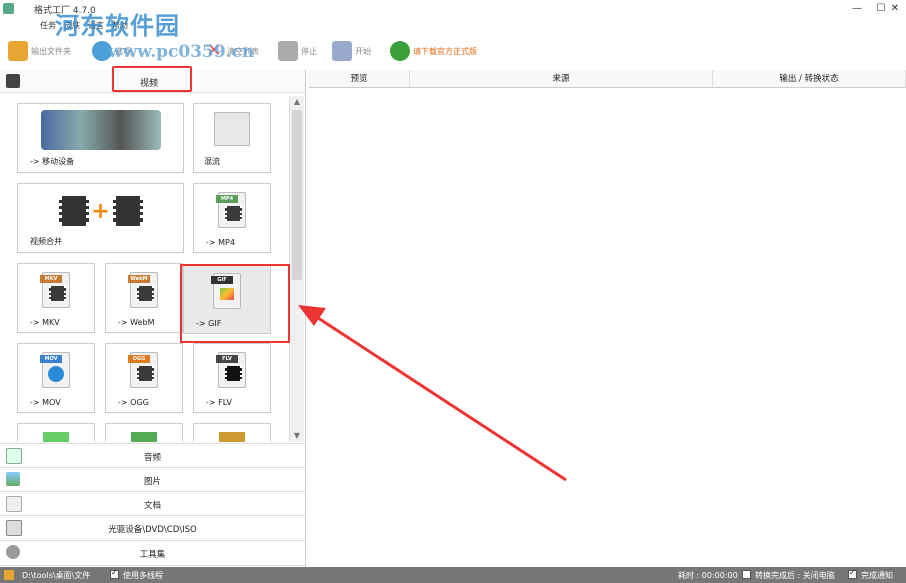 This screenshot has width=906, height=583. I want to click on after-done-label: 转换完成后 : 关闭电脑, so click(795, 575).